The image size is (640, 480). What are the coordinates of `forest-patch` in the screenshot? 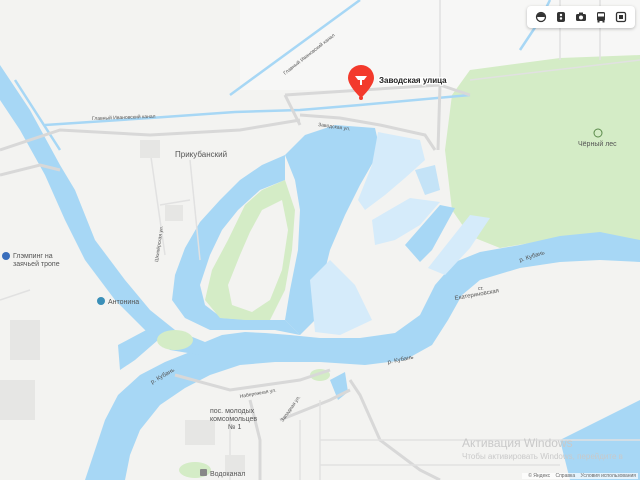 It's located at (175, 340).